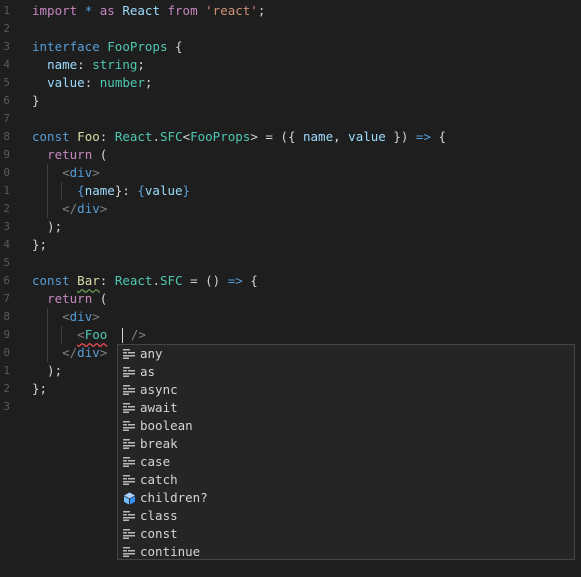  Describe the element at coordinates (159, 515) in the screenshot. I see `suggestion-label: class` at that location.